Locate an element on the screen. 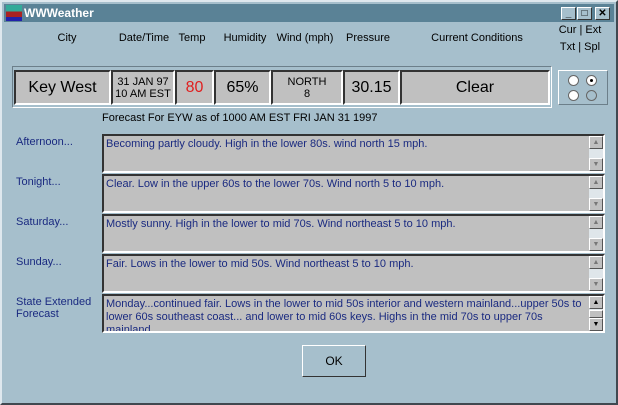  header-pressure: Pressure is located at coordinates (368, 38).